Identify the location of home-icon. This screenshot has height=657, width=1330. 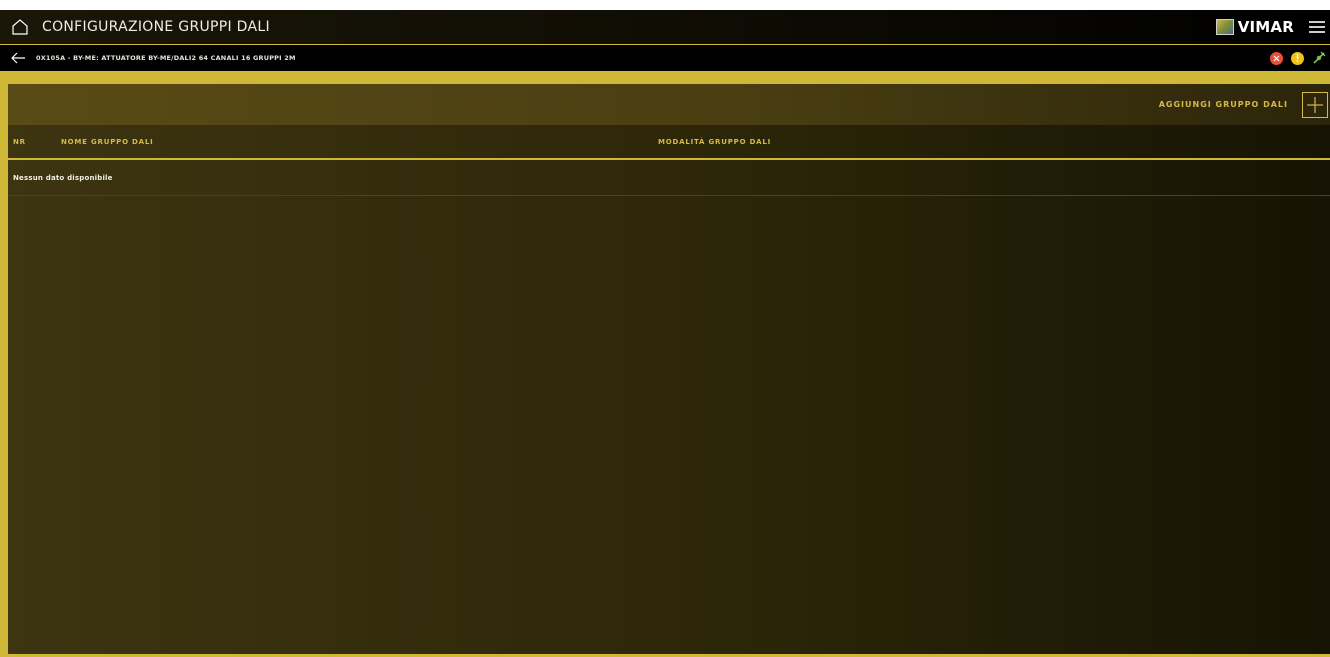
(20, 27).